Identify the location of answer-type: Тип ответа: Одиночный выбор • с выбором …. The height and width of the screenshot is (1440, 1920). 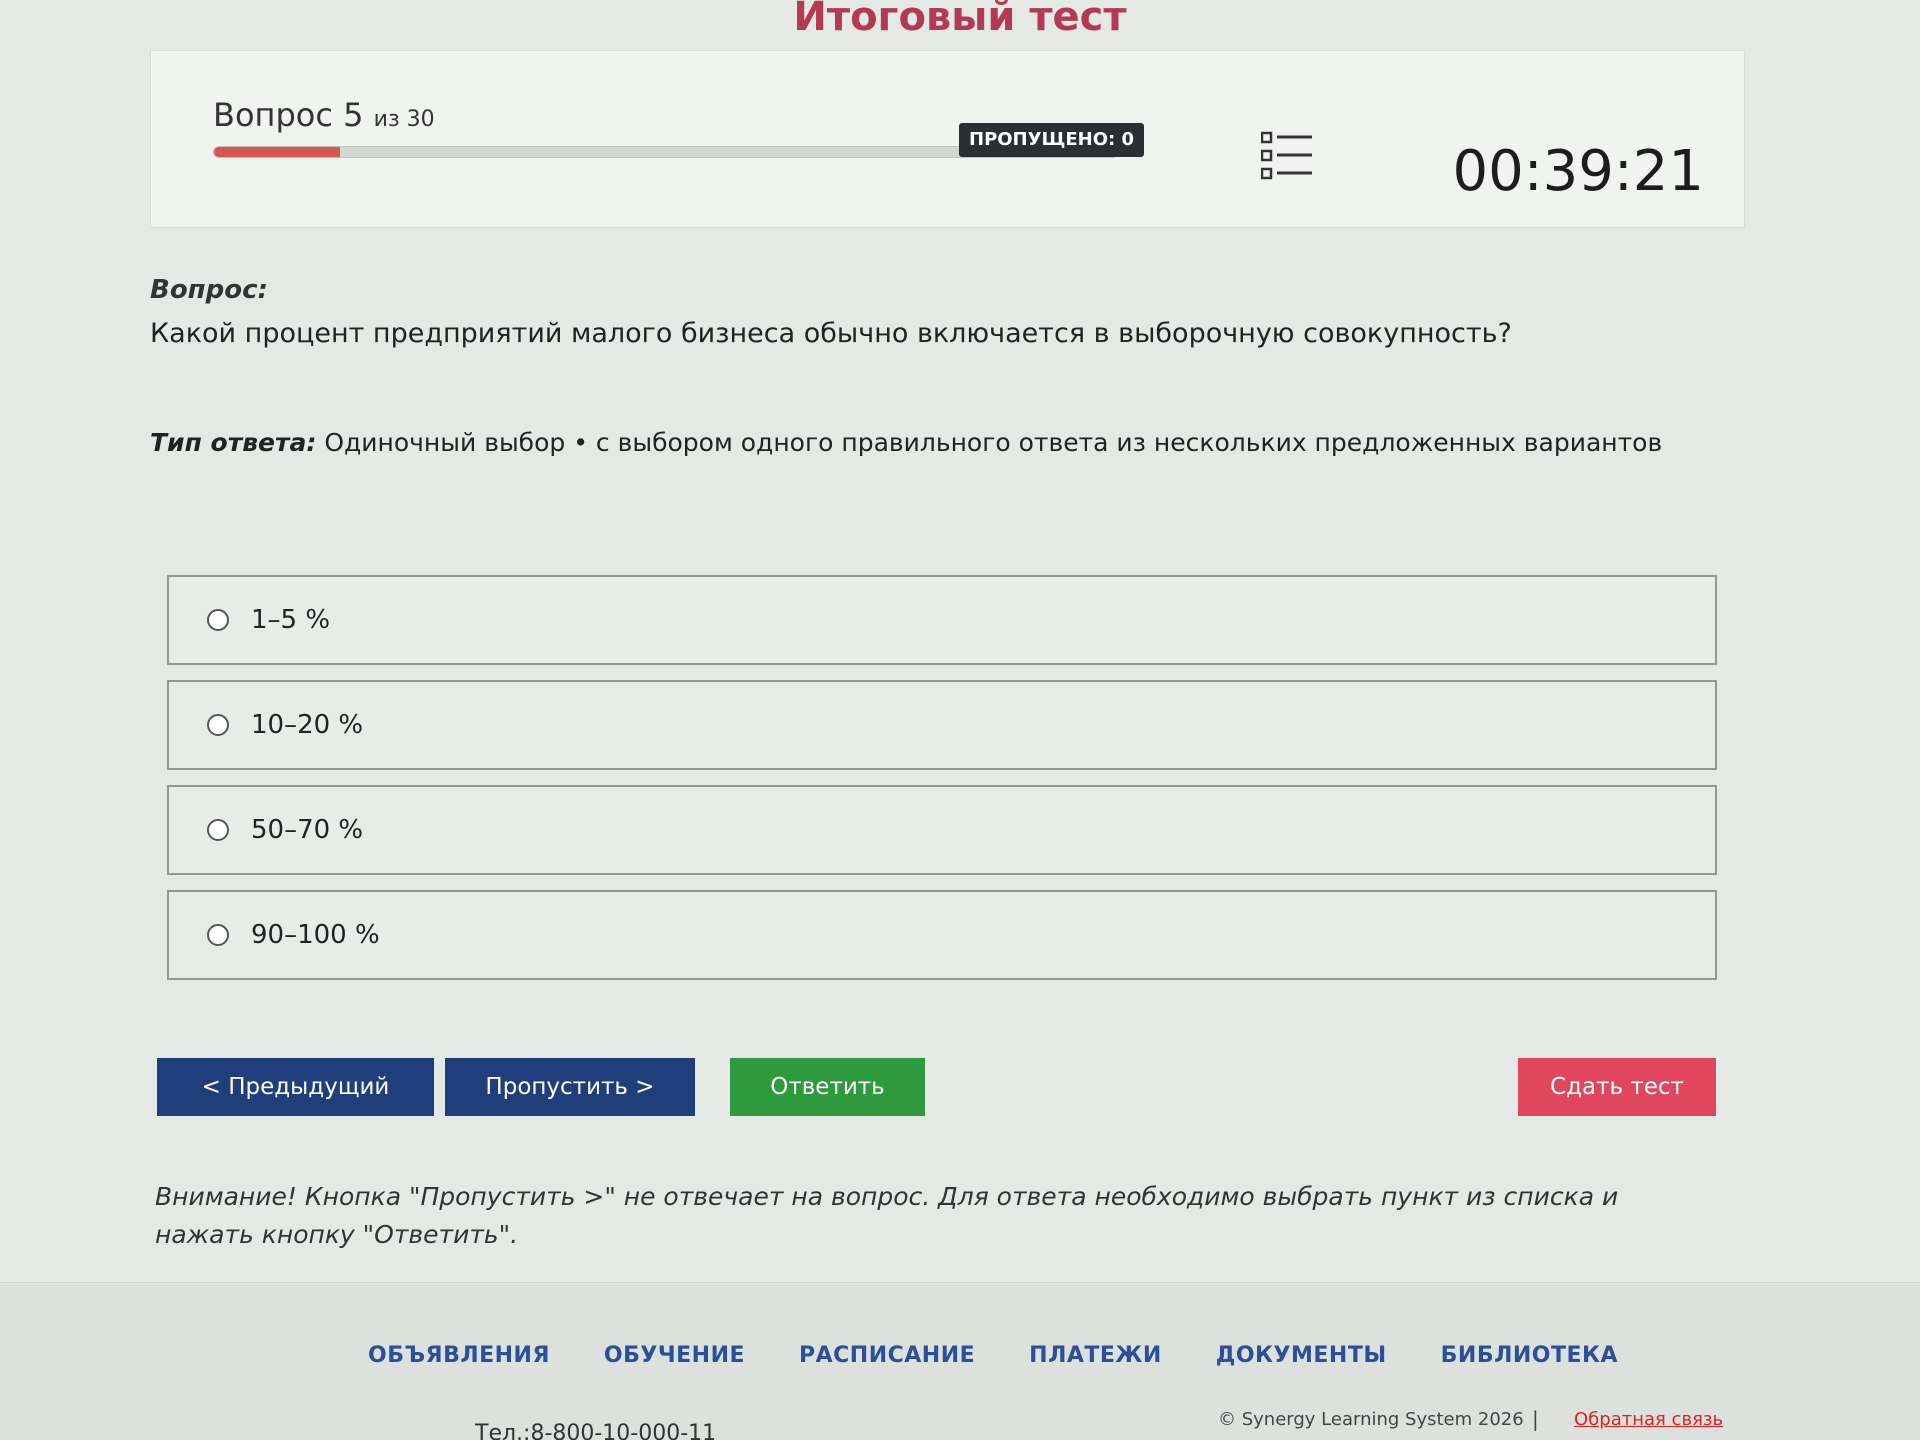
(906, 442).